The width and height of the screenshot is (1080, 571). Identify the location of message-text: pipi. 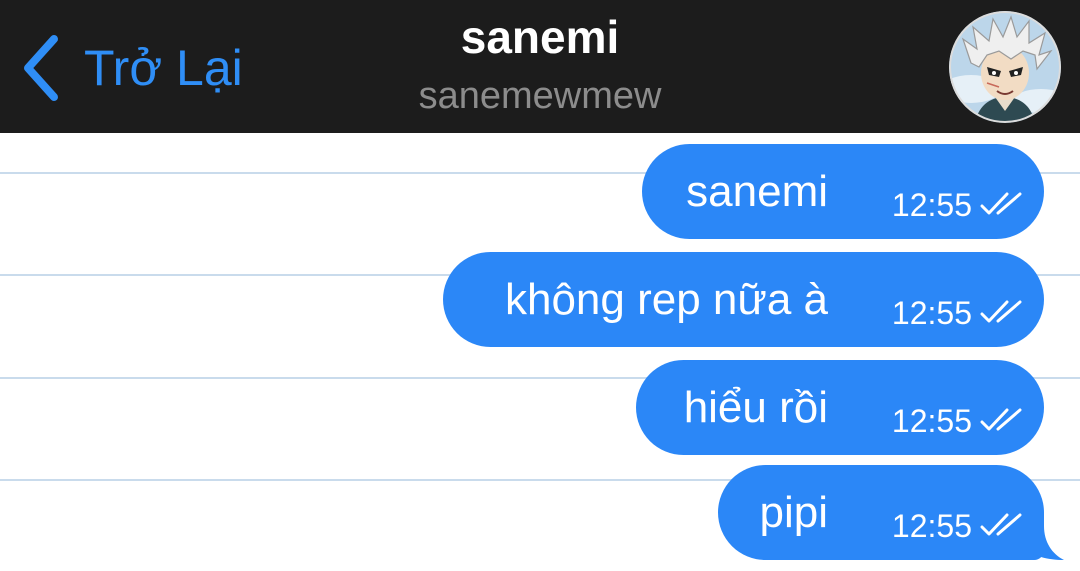
(794, 512).